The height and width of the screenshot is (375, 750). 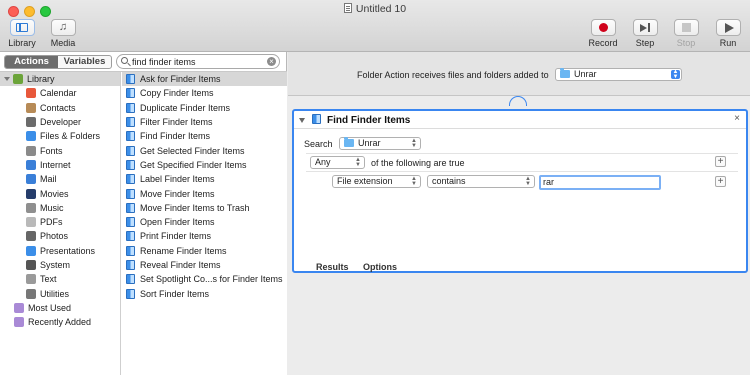 I want to click on action-list-item: Label Finder Items, so click(x=204, y=179).